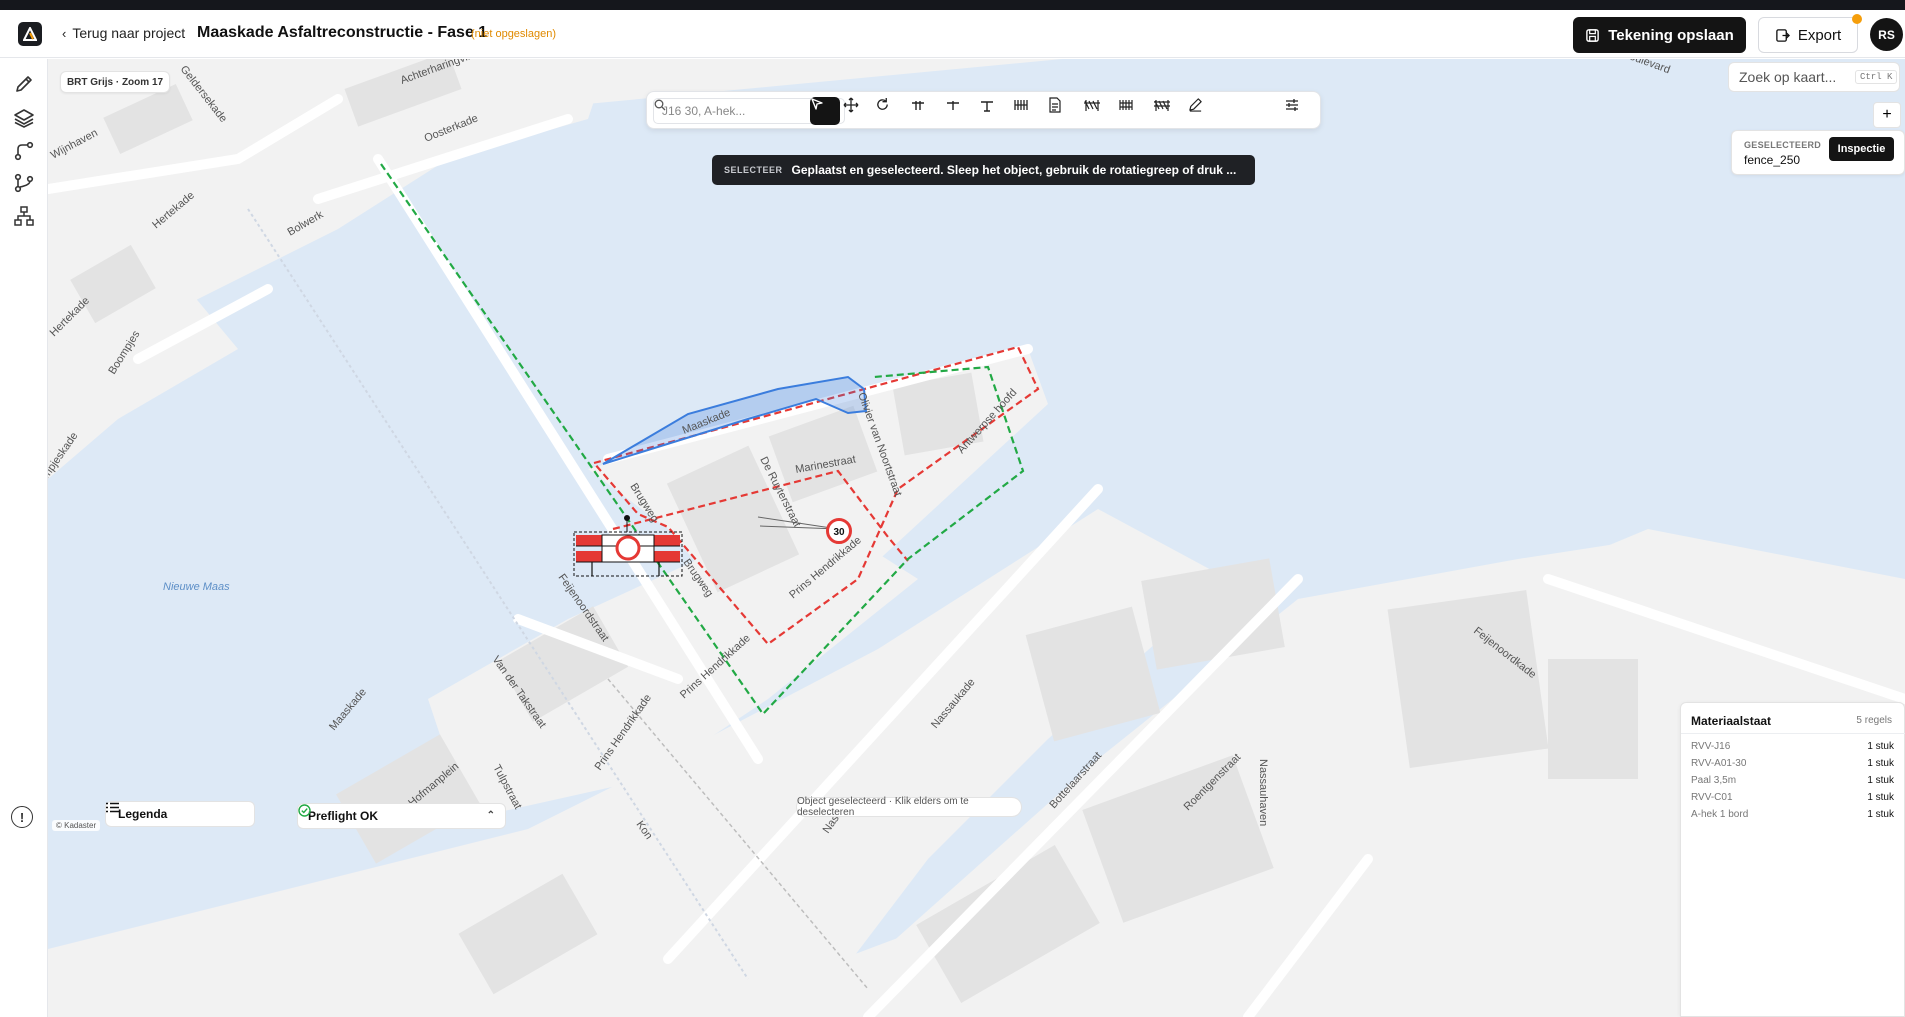  I want to click on tool-sign-right, so click(994, 111).